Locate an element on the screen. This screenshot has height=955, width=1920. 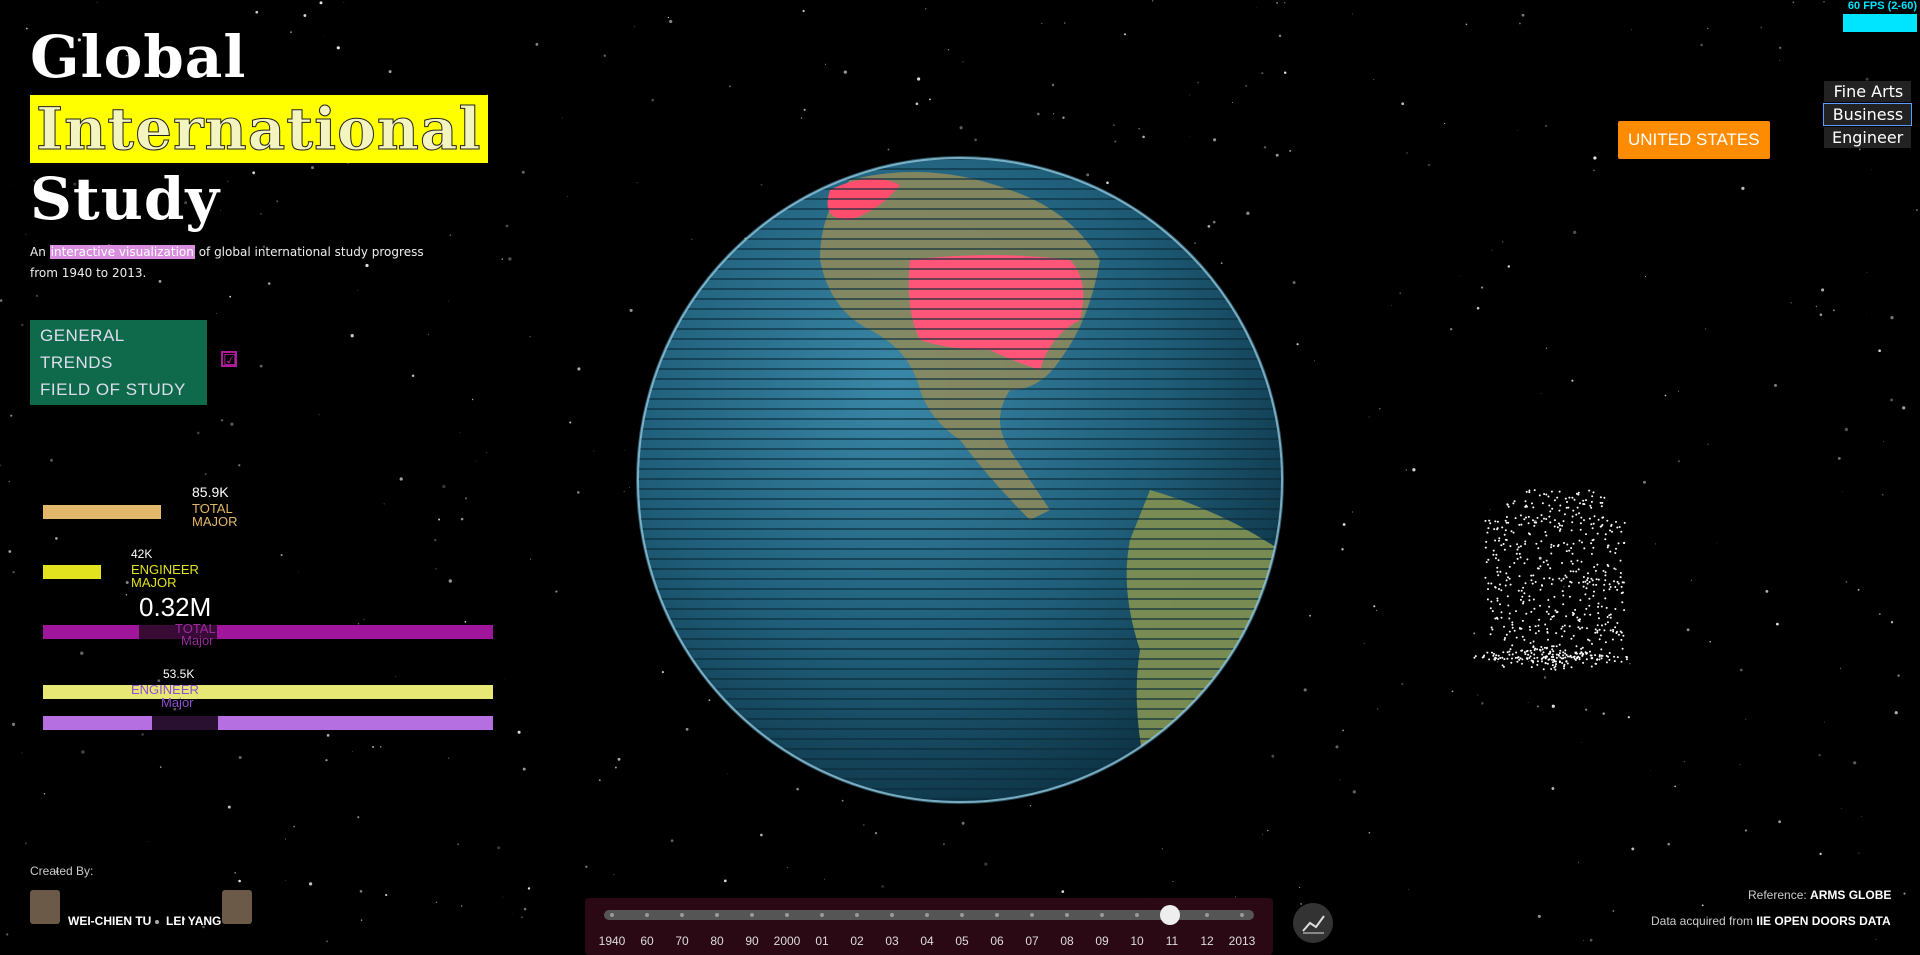
timeline-year-label: 07 is located at coordinates (1031, 941).